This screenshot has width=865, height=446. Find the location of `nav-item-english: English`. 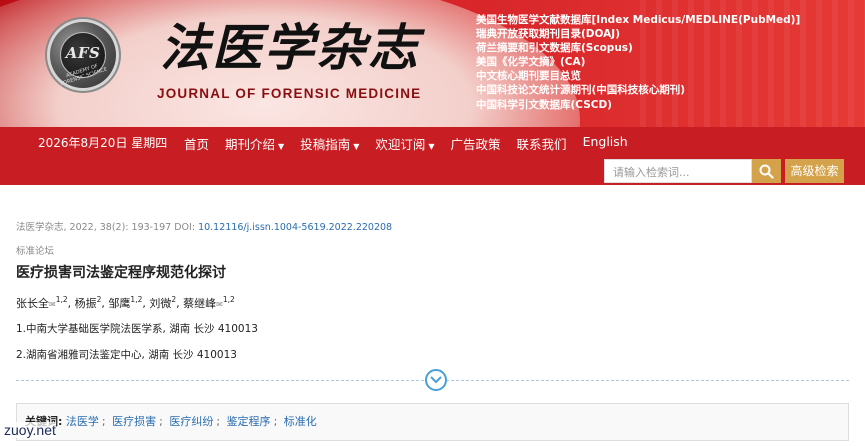

nav-item-english: English is located at coordinates (605, 143).